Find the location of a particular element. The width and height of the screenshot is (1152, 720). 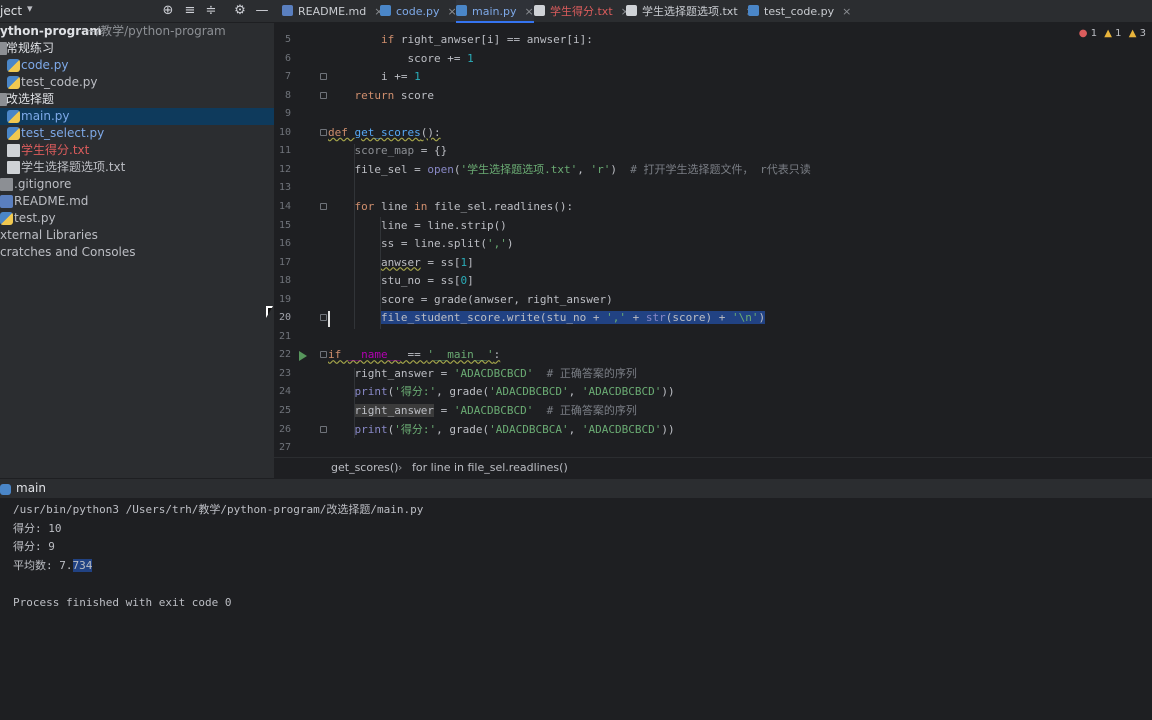

code-line: ss = line.split(',') is located at coordinates (420, 244).